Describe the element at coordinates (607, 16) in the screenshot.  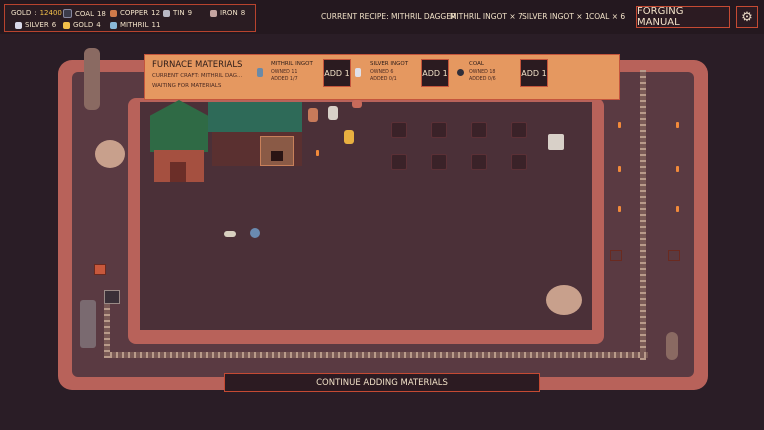
I see `recipe-requirement-coal: COAL × 6` at that location.